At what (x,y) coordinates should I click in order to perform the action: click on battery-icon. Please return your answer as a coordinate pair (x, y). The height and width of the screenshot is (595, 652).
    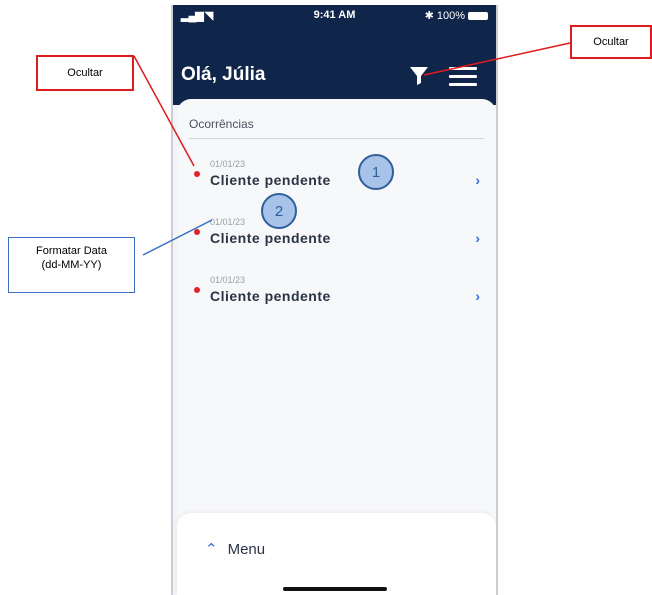
    Looking at the image, I should click on (478, 16).